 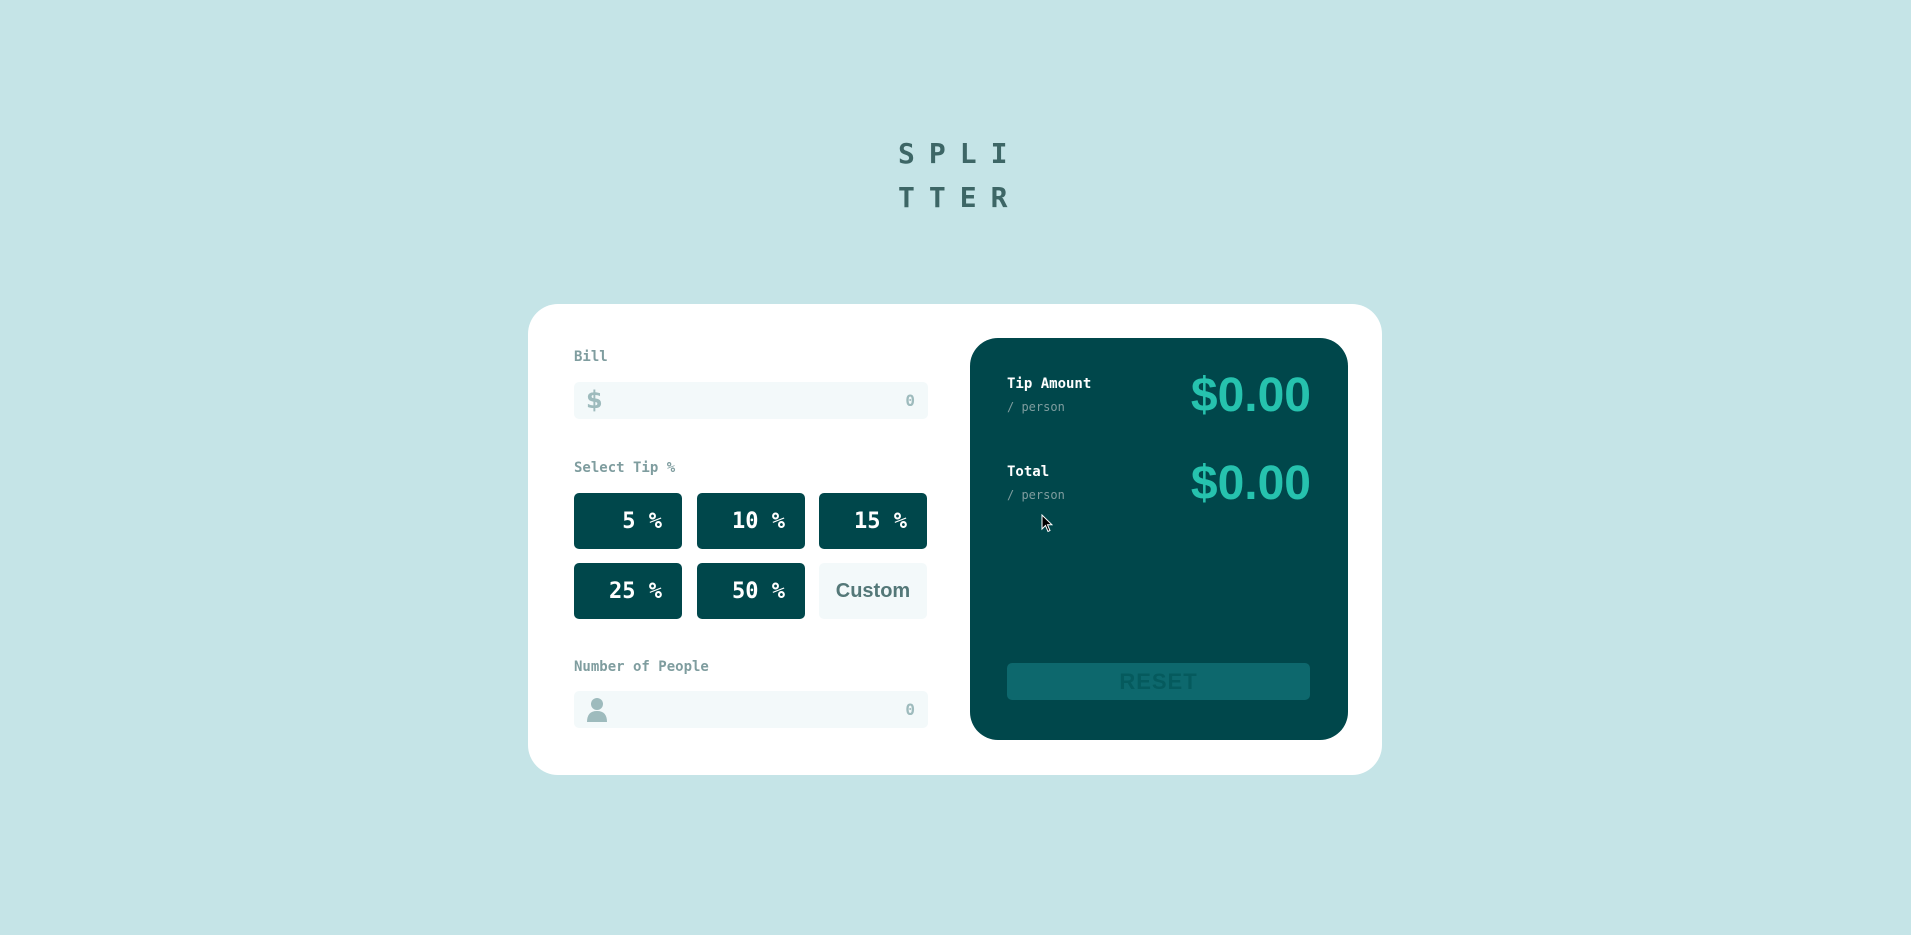 I want to click on tip-amount-value: $0.00, so click(x=1250, y=395).